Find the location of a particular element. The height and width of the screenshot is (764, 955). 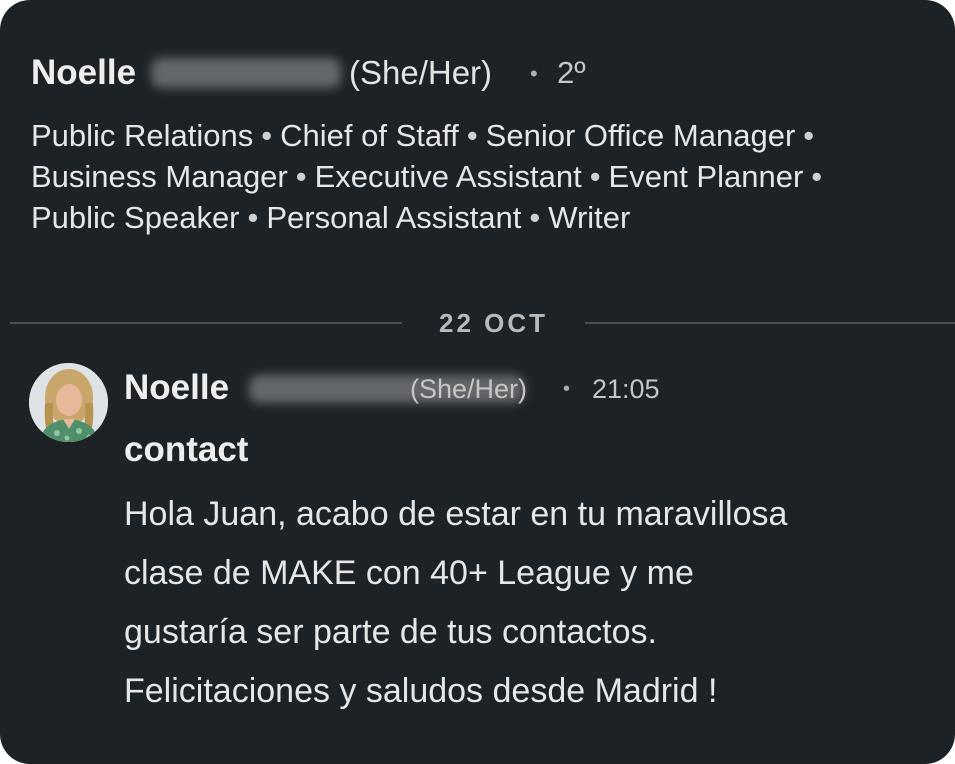

profile-name: Noelle is located at coordinates (83, 73).